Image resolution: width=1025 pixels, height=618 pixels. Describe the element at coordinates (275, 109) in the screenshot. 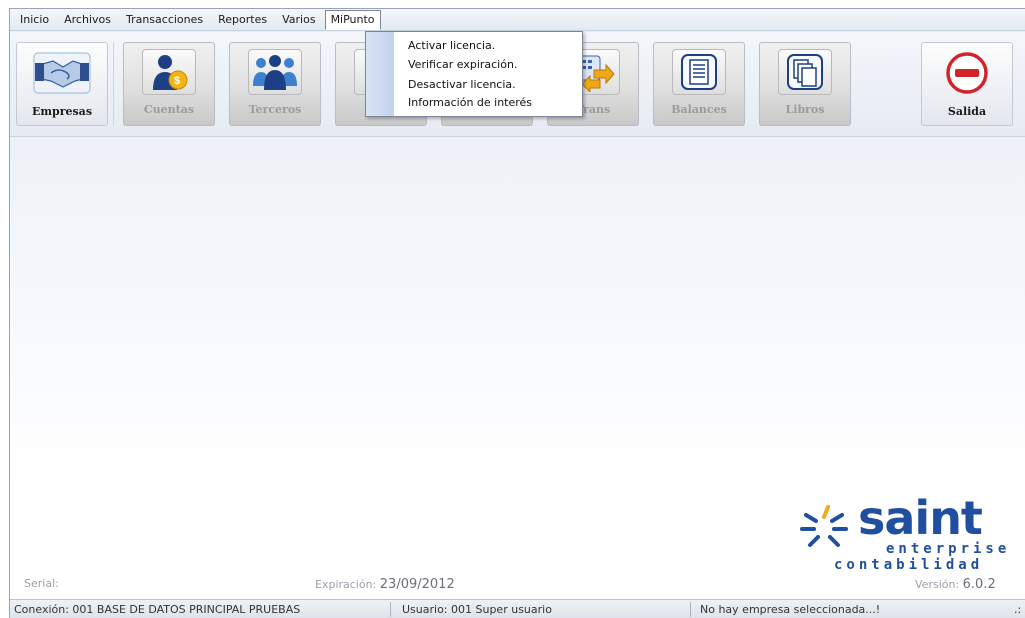

I see `terceros-label: Terceros` at that location.